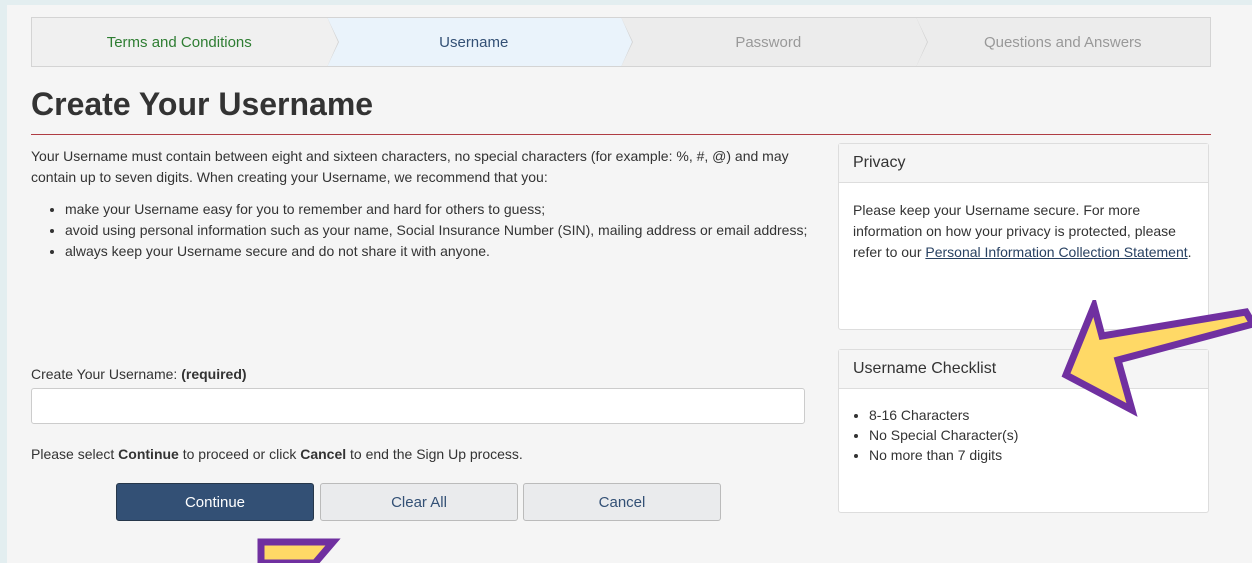  What do you see at coordinates (104, 374) in the screenshot?
I see `label-text: Create Your Username:` at bounding box center [104, 374].